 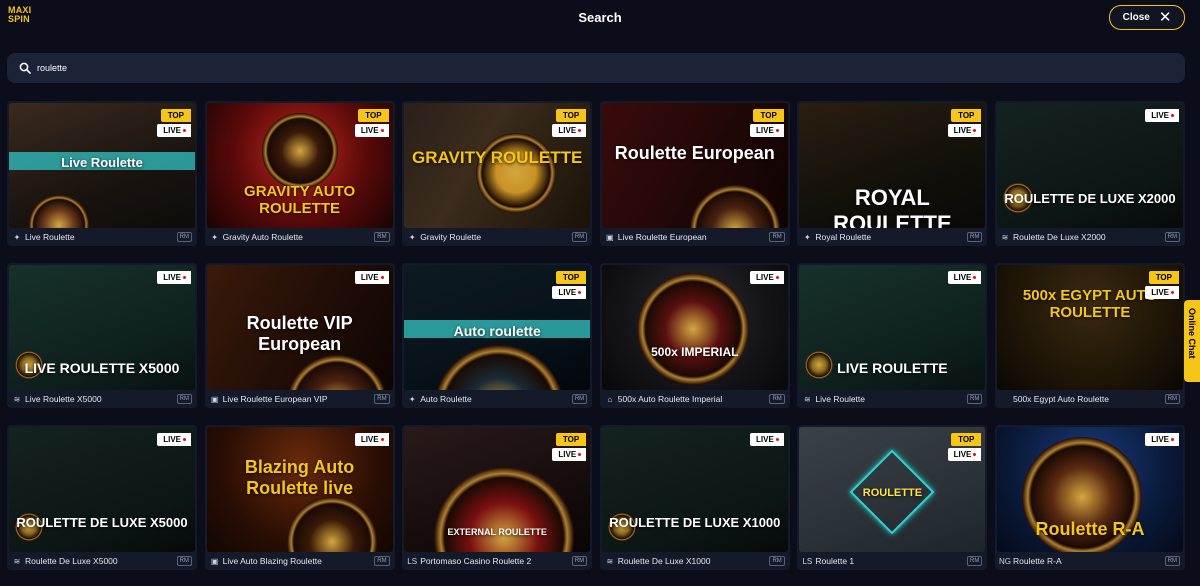 What do you see at coordinates (299, 399) in the screenshot?
I see `game-name: Live Roulette European VIP` at bounding box center [299, 399].